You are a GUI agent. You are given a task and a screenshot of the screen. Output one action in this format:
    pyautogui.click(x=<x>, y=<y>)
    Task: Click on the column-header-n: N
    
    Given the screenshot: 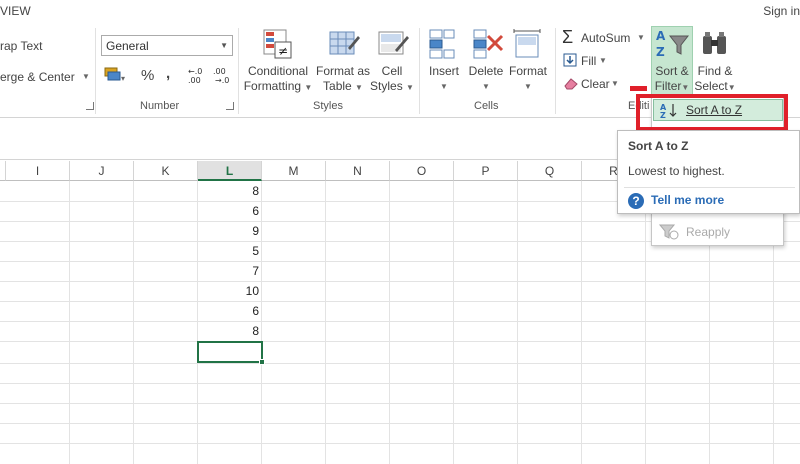 What is the action you would take?
    pyautogui.click(x=358, y=171)
    